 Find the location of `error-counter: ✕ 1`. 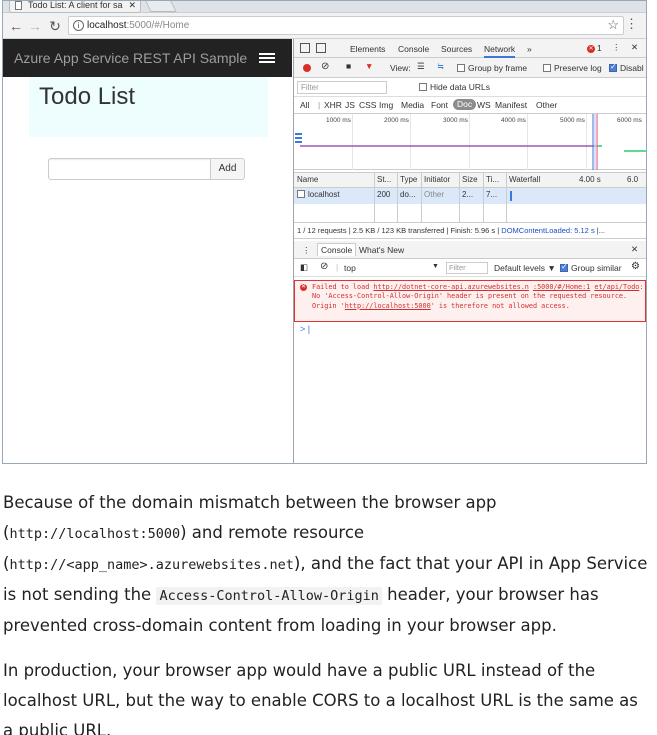

error-counter: ✕ 1 is located at coordinates (594, 48).